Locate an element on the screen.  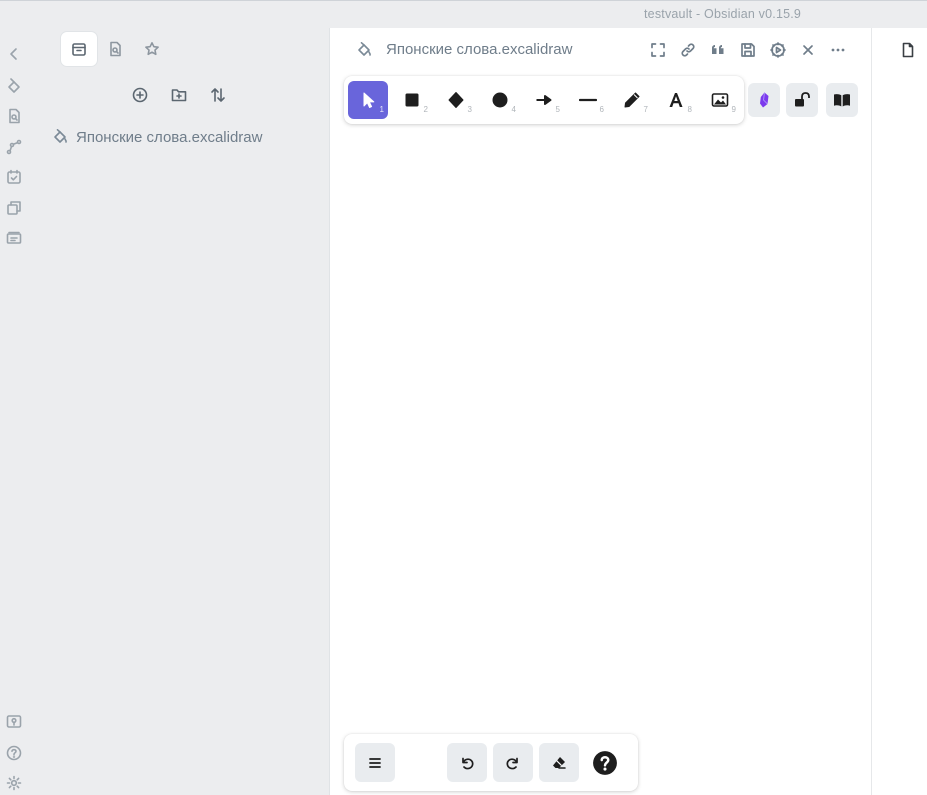
arrow-tool: 5 is located at coordinates (544, 100).